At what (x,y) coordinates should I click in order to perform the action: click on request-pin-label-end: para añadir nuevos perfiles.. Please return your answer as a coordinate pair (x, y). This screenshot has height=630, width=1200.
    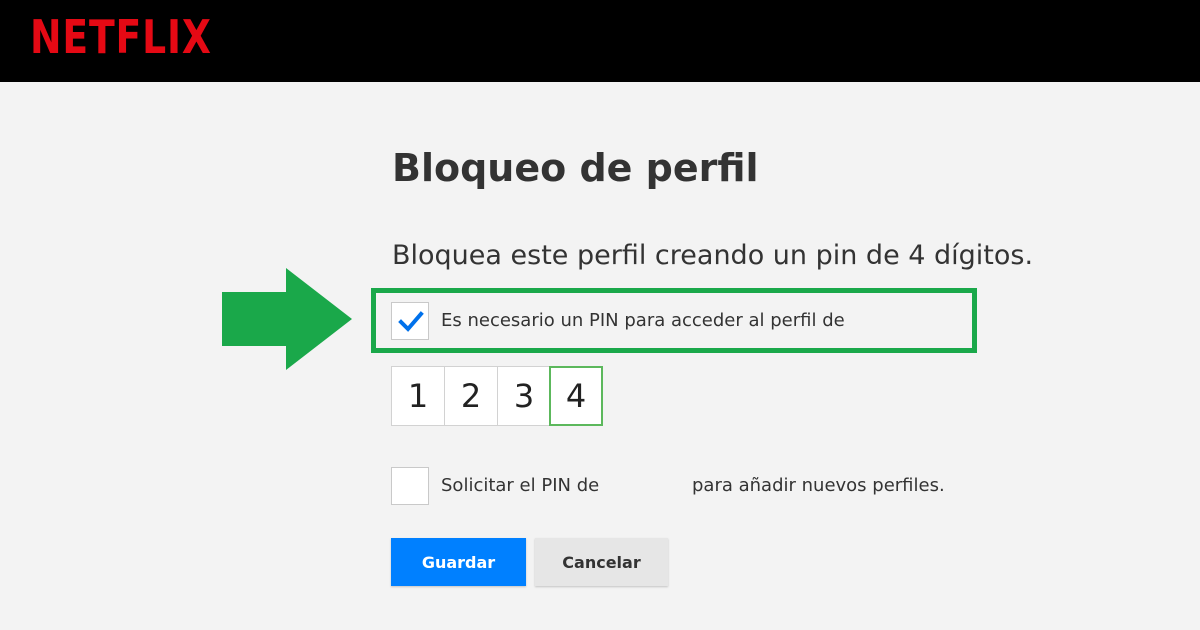
    Looking at the image, I should click on (818, 485).